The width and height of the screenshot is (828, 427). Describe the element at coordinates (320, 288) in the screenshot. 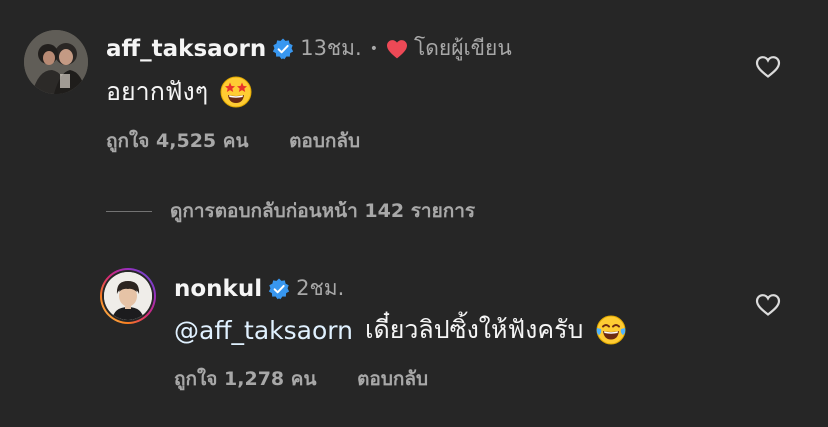

I see `comment-time: 2ชม.` at that location.